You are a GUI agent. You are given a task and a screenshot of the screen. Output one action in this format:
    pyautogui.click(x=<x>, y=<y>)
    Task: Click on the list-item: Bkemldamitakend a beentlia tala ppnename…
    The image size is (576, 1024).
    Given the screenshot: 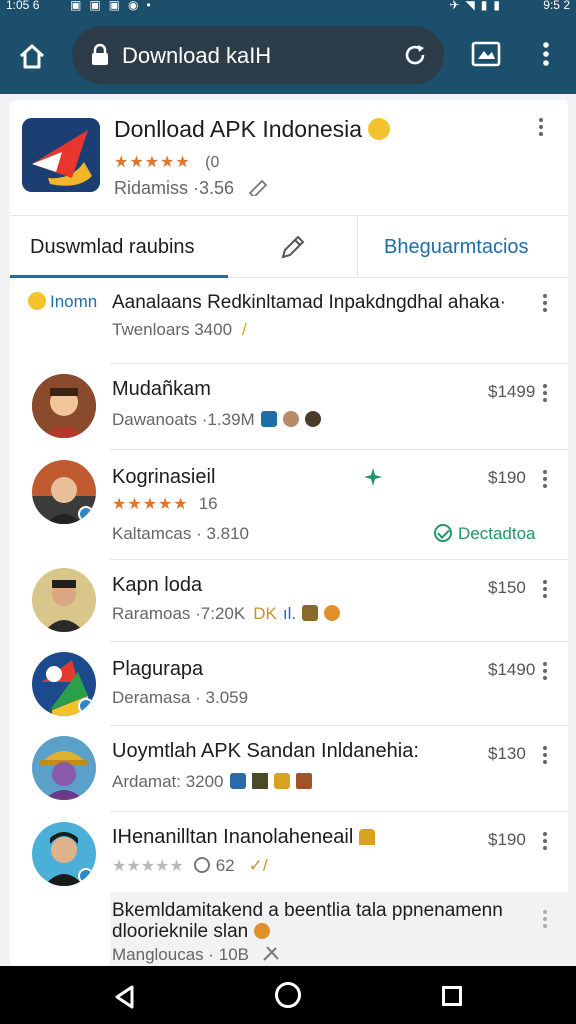 What is the action you would take?
    pyautogui.click(x=339, y=929)
    